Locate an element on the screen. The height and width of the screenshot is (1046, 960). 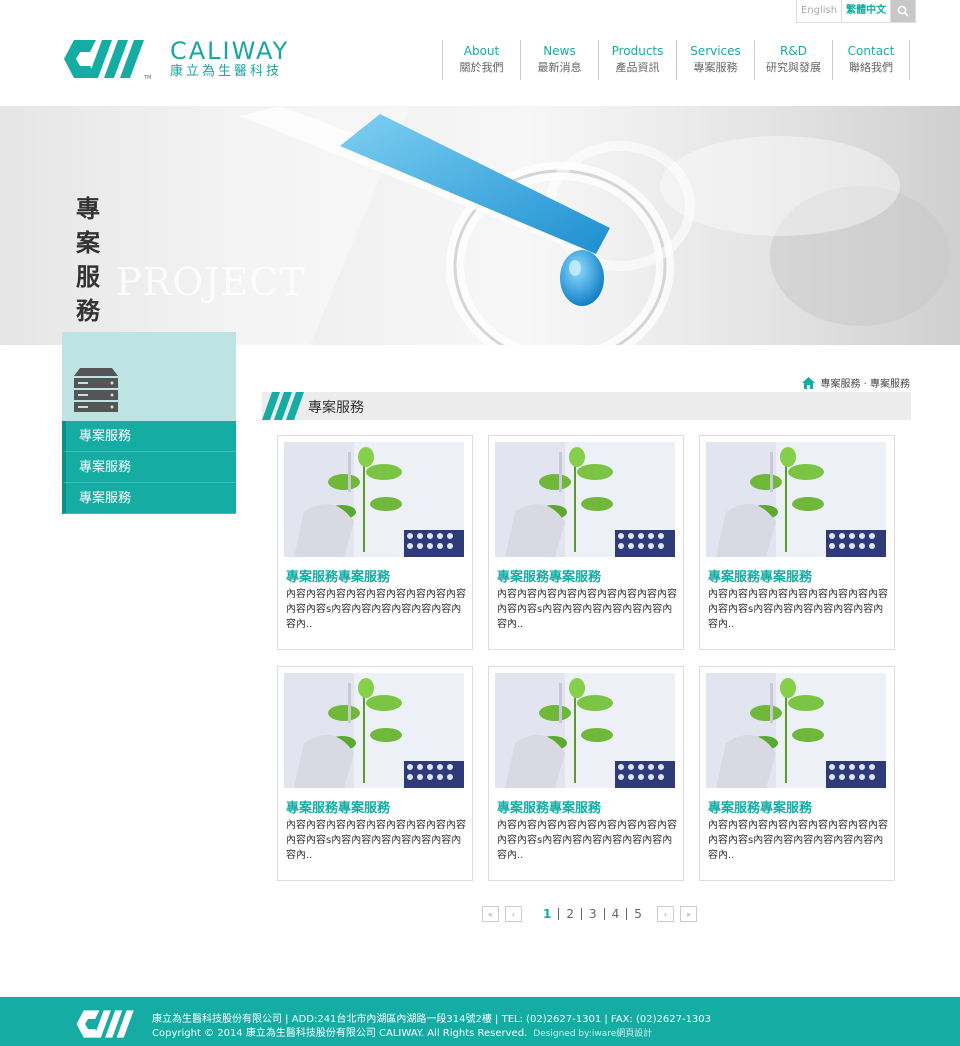
double-chevron-right-icon: » is located at coordinates (688, 914).